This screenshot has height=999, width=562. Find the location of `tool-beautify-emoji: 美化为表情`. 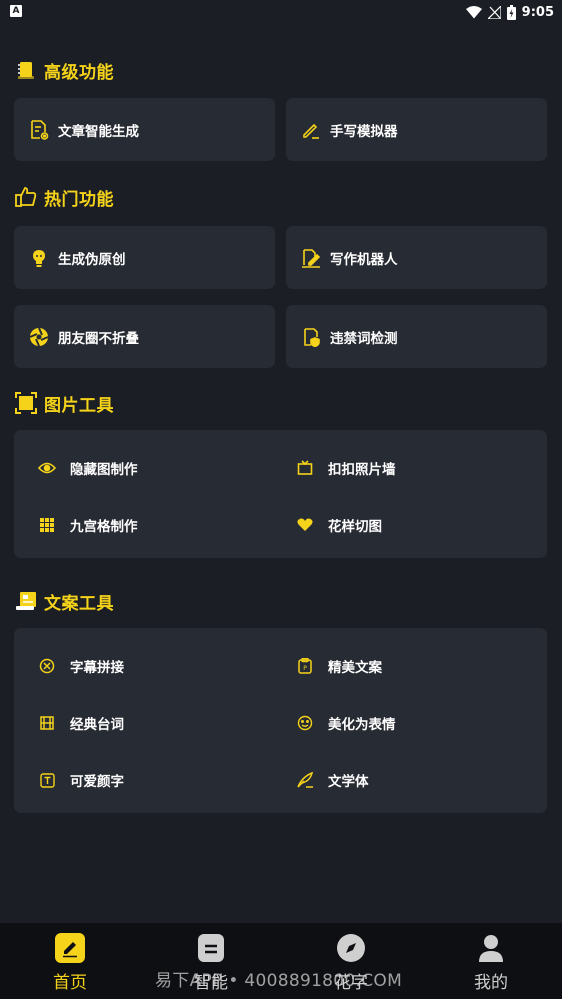

tool-beautify-emoji: 美化为表情 is located at coordinates (346, 723).